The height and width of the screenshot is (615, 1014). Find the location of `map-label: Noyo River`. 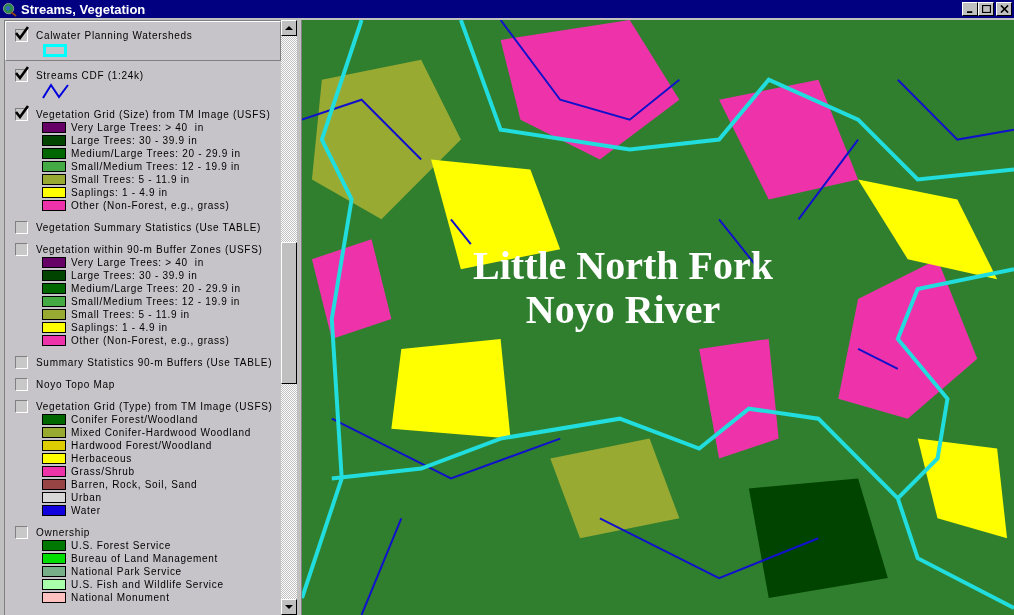

map-label: Noyo River is located at coordinates (623, 309).